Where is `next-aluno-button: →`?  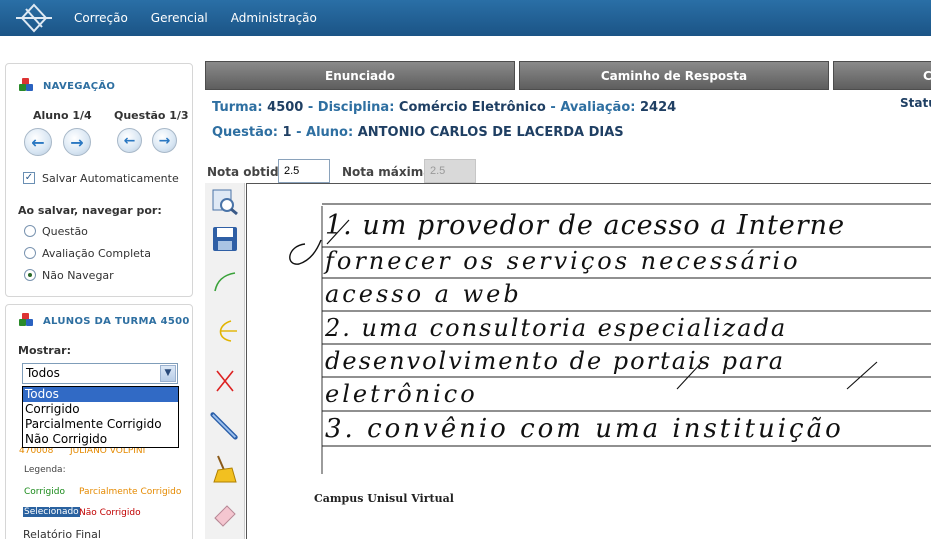
next-aluno-button: → is located at coordinates (77, 142).